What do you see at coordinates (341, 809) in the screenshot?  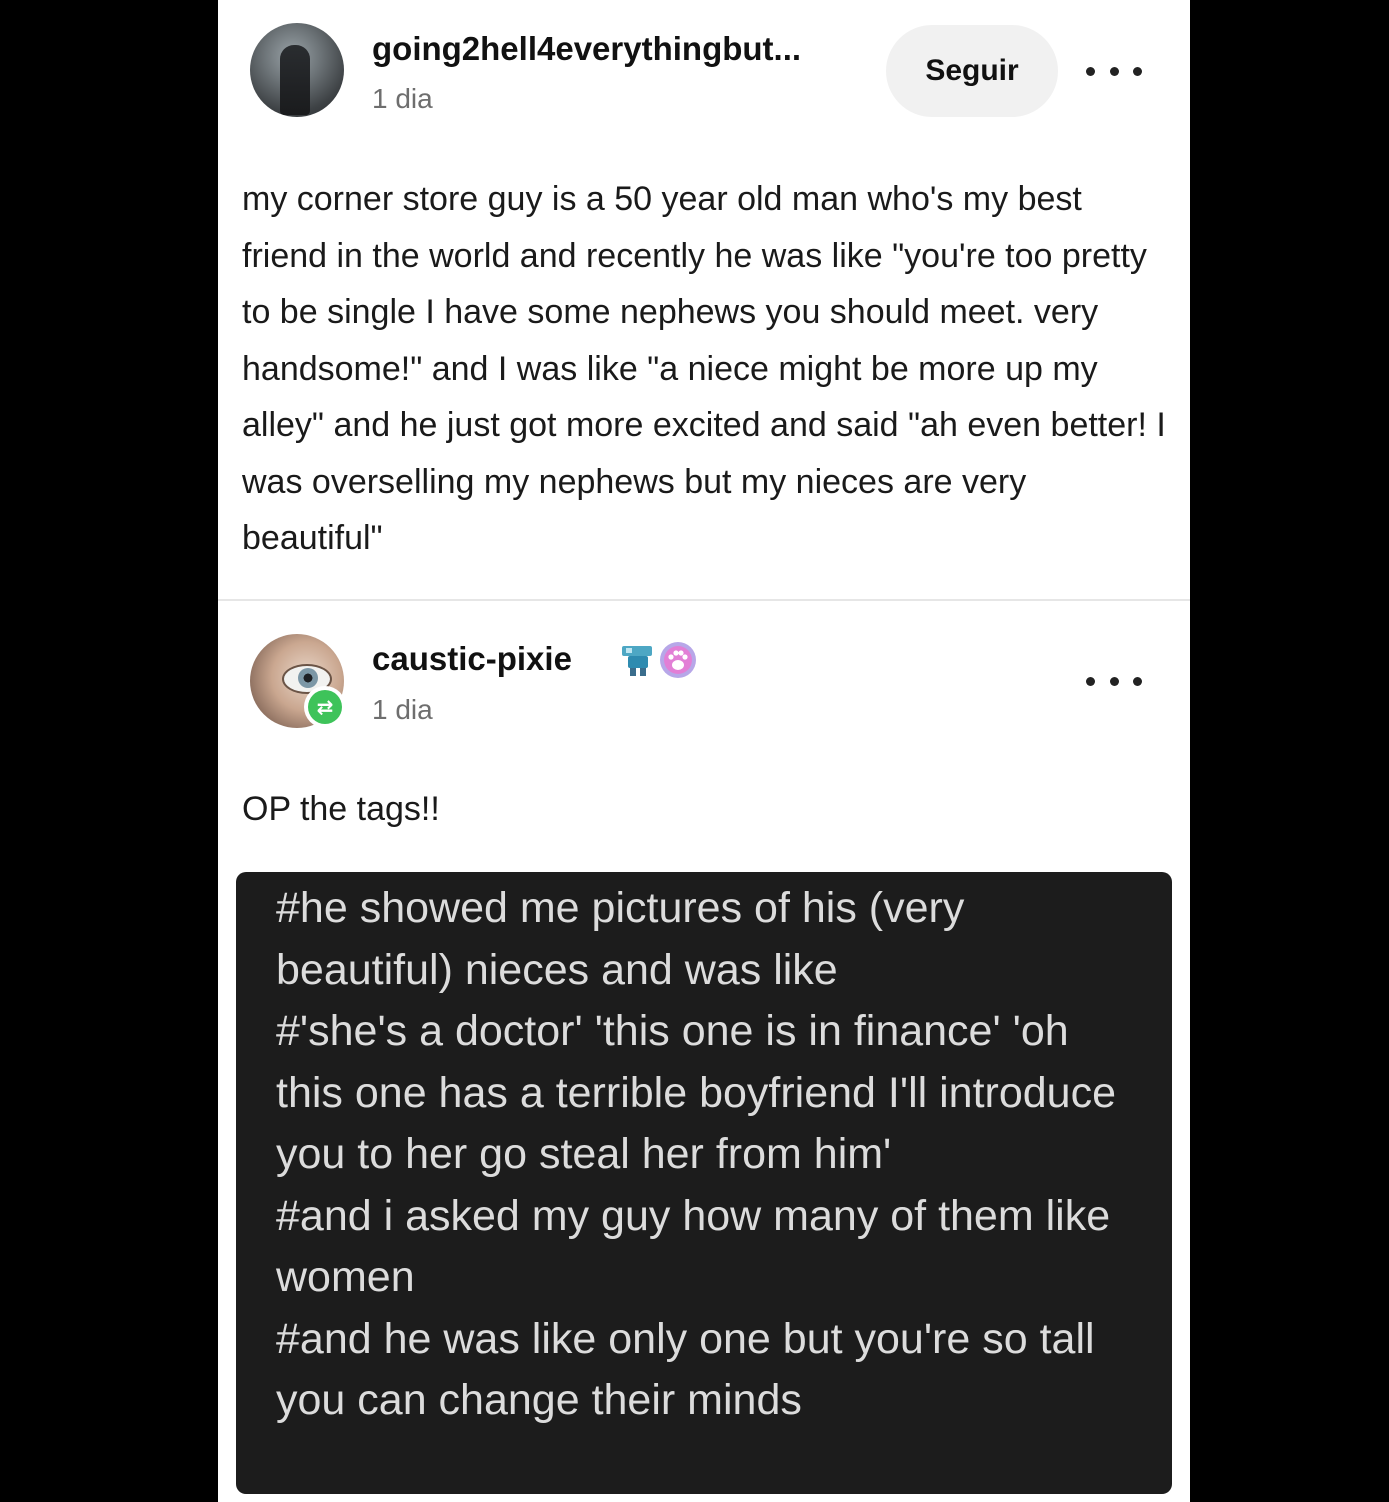 I see `reblog-body: OP the tags!!` at bounding box center [341, 809].